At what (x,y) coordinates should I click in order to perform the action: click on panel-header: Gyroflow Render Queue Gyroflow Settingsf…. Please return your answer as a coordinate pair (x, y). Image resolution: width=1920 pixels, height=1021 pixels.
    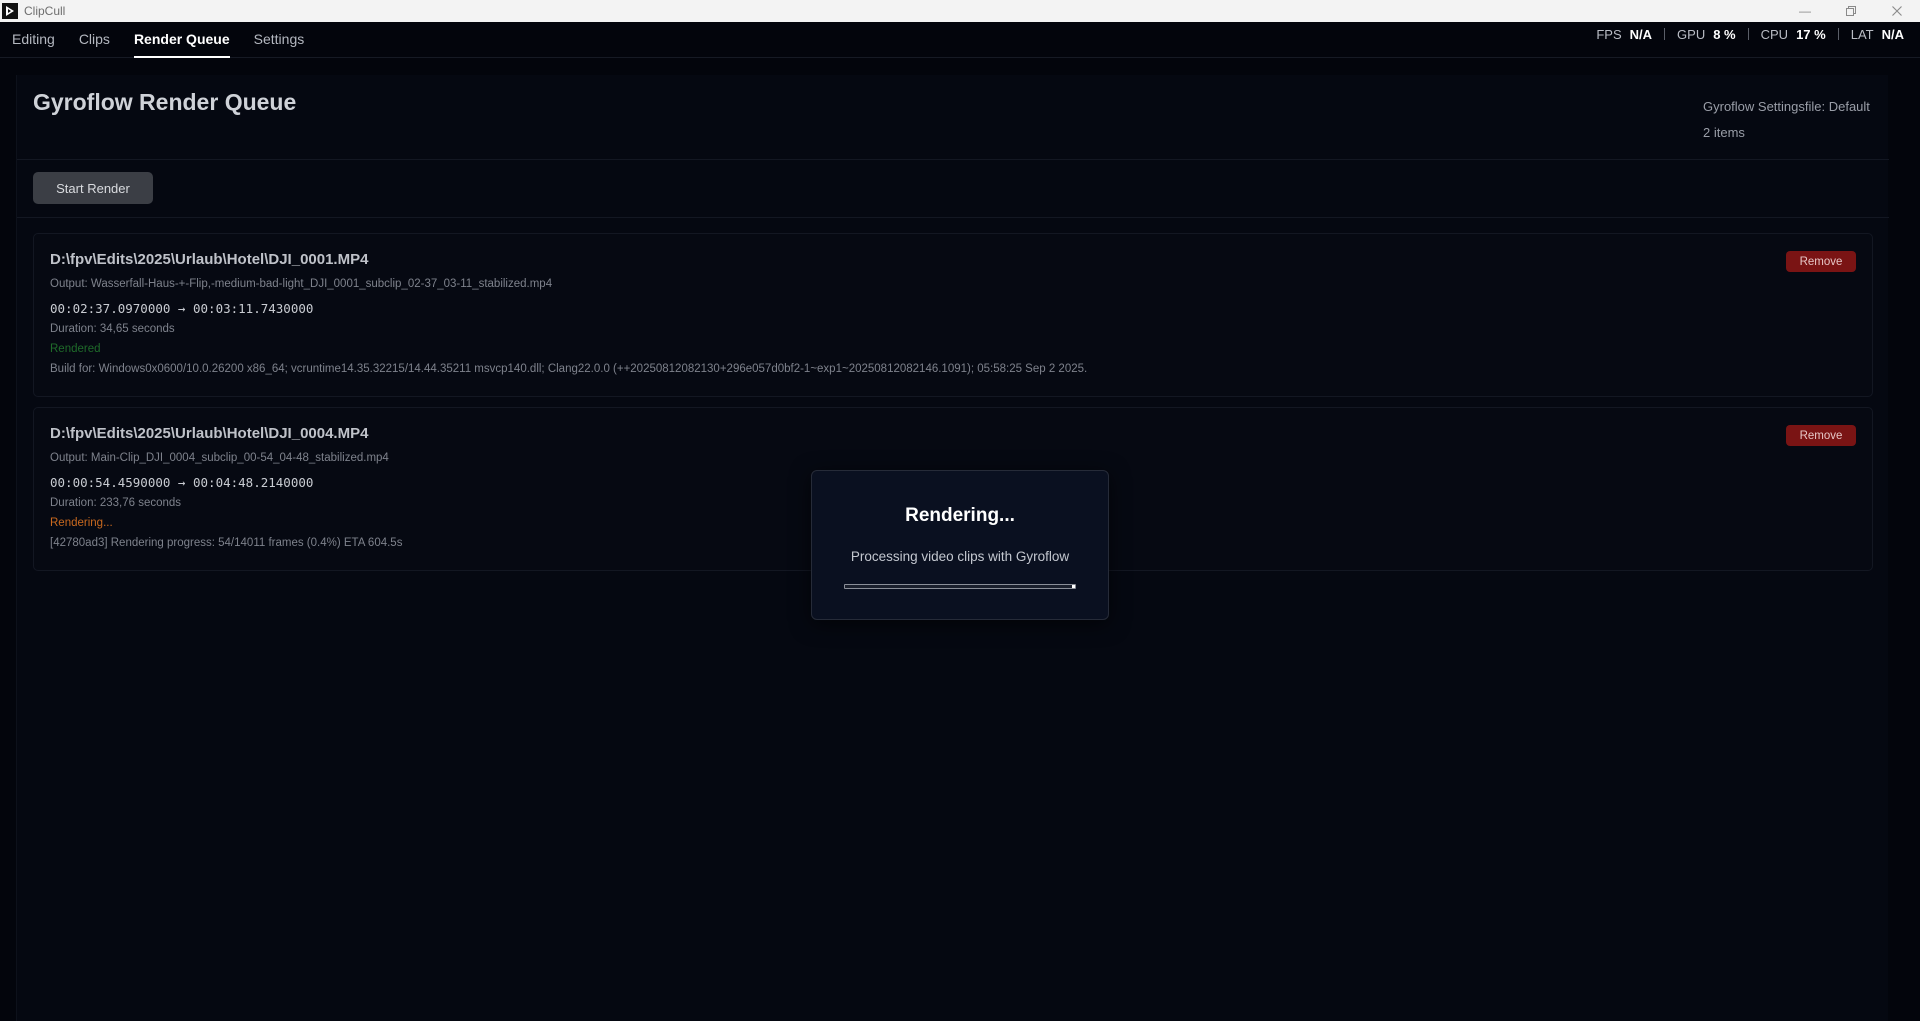
    Looking at the image, I should click on (953, 117).